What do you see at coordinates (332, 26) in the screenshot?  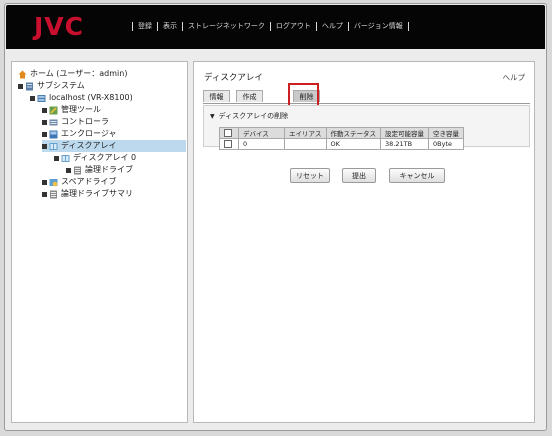 I see `menu-help: ヘルプ` at bounding box center [332, 26].